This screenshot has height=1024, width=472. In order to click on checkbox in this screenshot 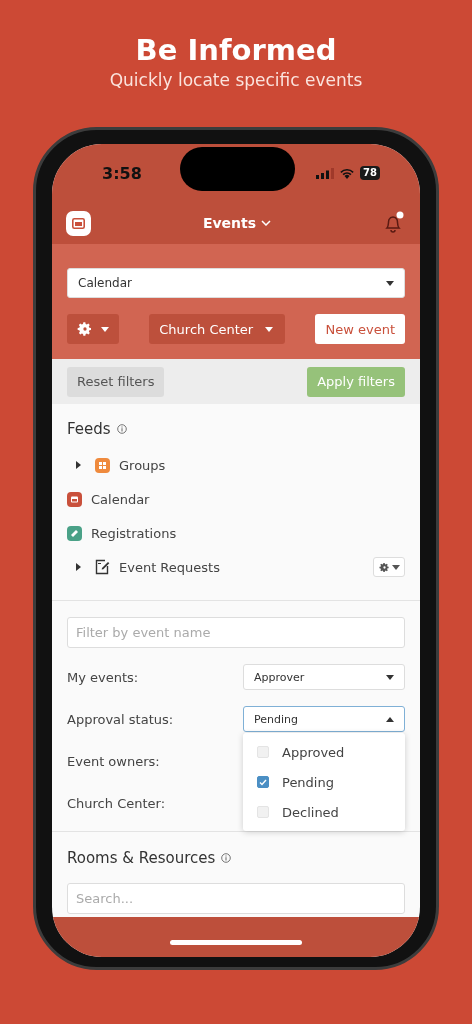, I will do `click(263, 782)`.